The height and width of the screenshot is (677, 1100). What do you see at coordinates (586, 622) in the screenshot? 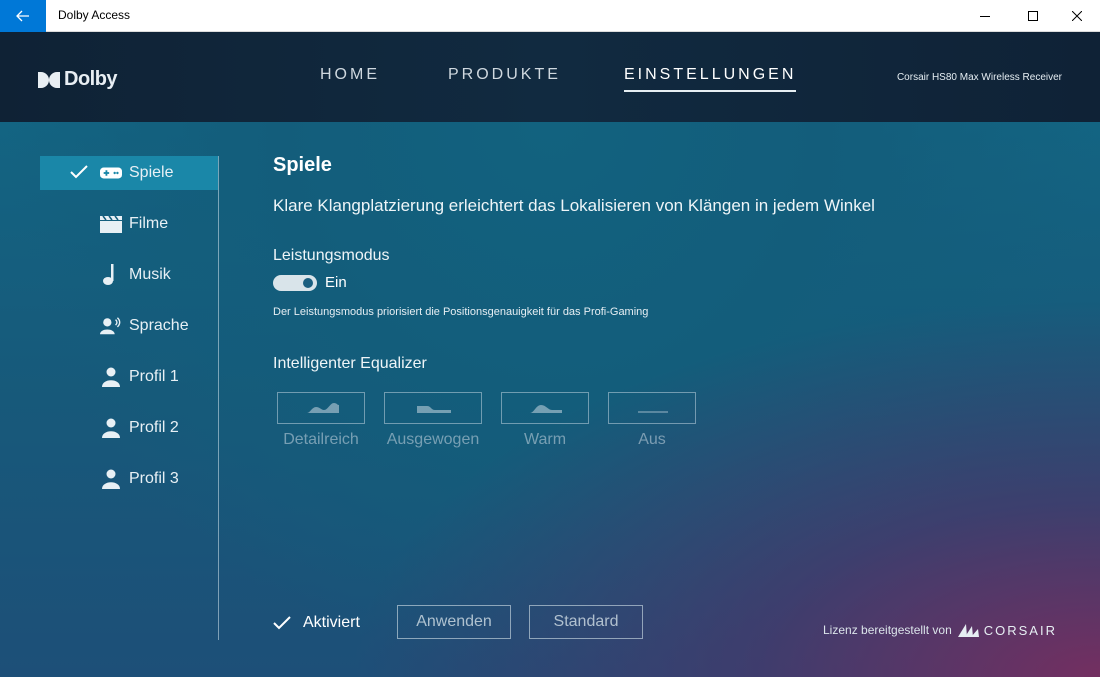
I see `standard-button: Standard` at bounding box center [586, 622].